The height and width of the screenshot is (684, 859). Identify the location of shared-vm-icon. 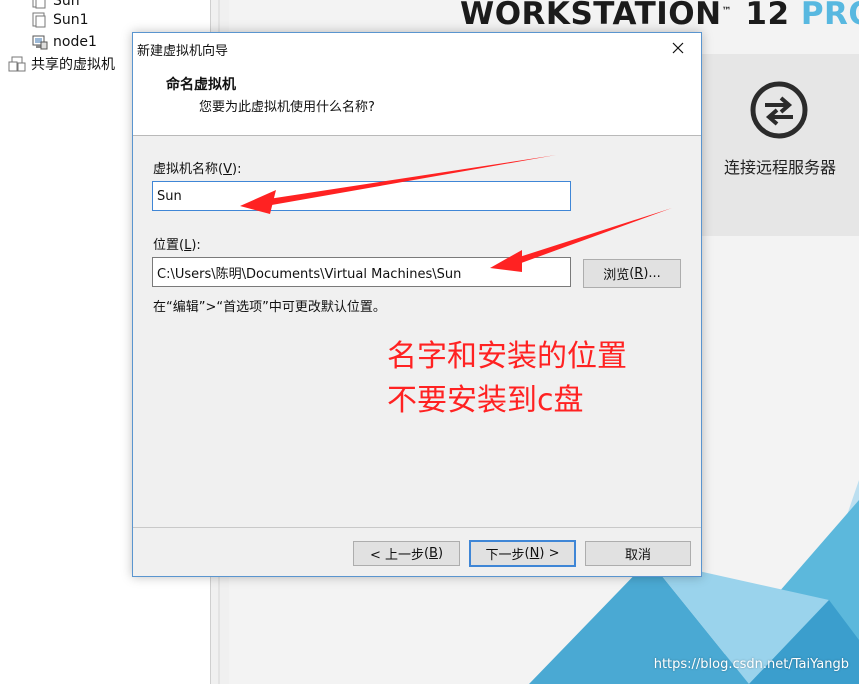
(17, 64).